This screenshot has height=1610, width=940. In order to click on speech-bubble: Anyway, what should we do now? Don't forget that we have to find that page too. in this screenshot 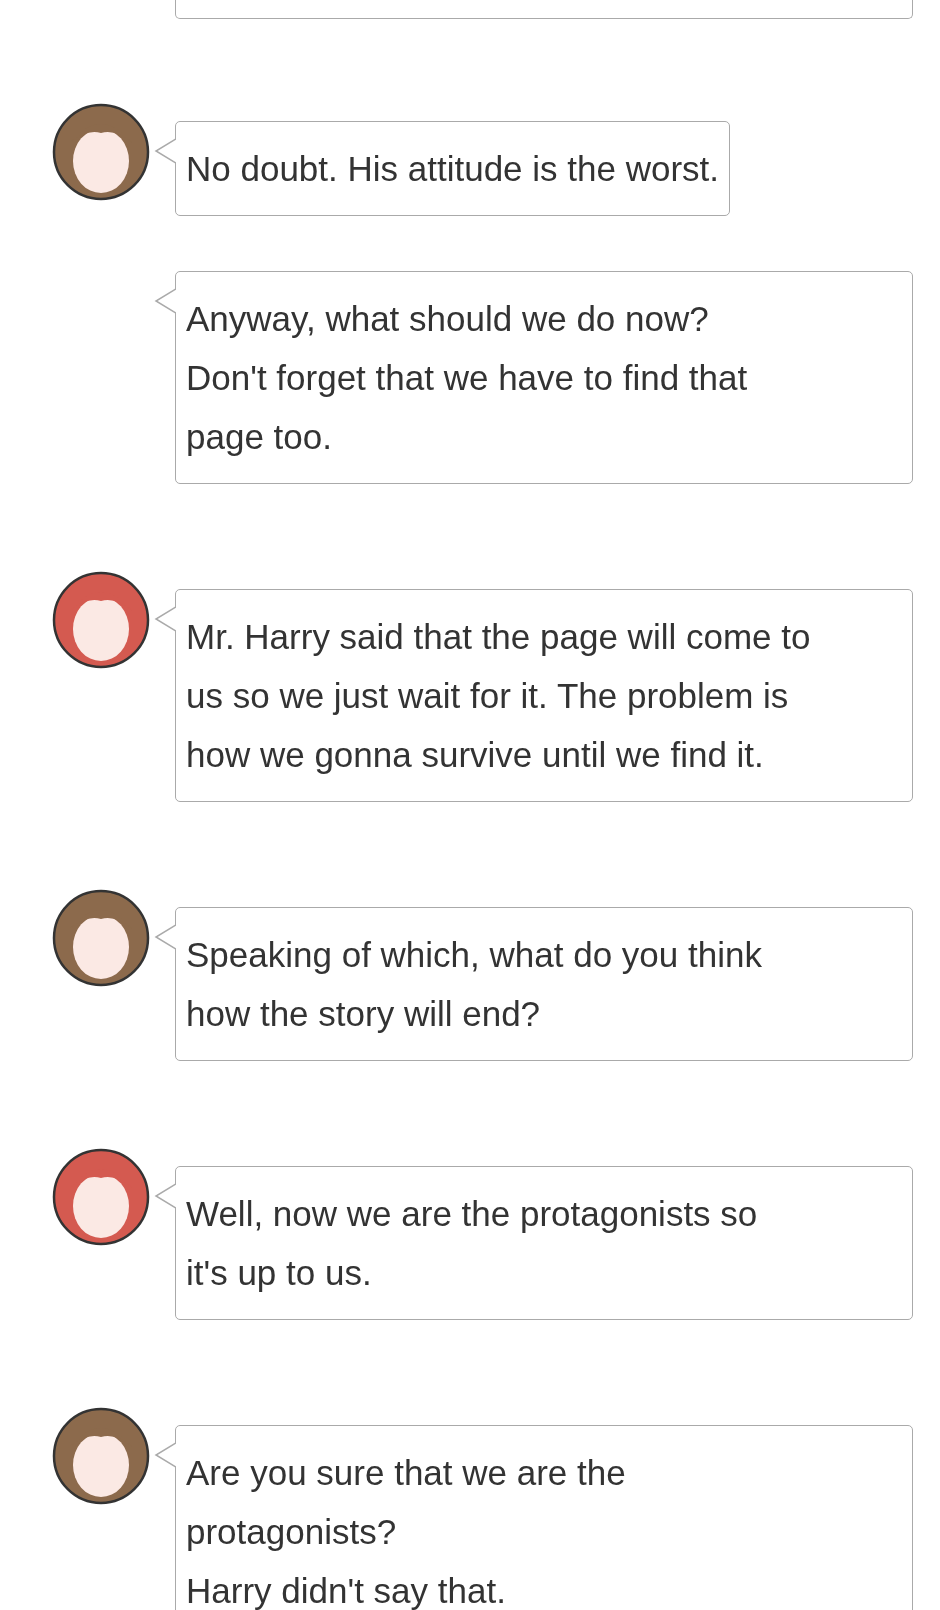, I will do `click(544, 377)`.